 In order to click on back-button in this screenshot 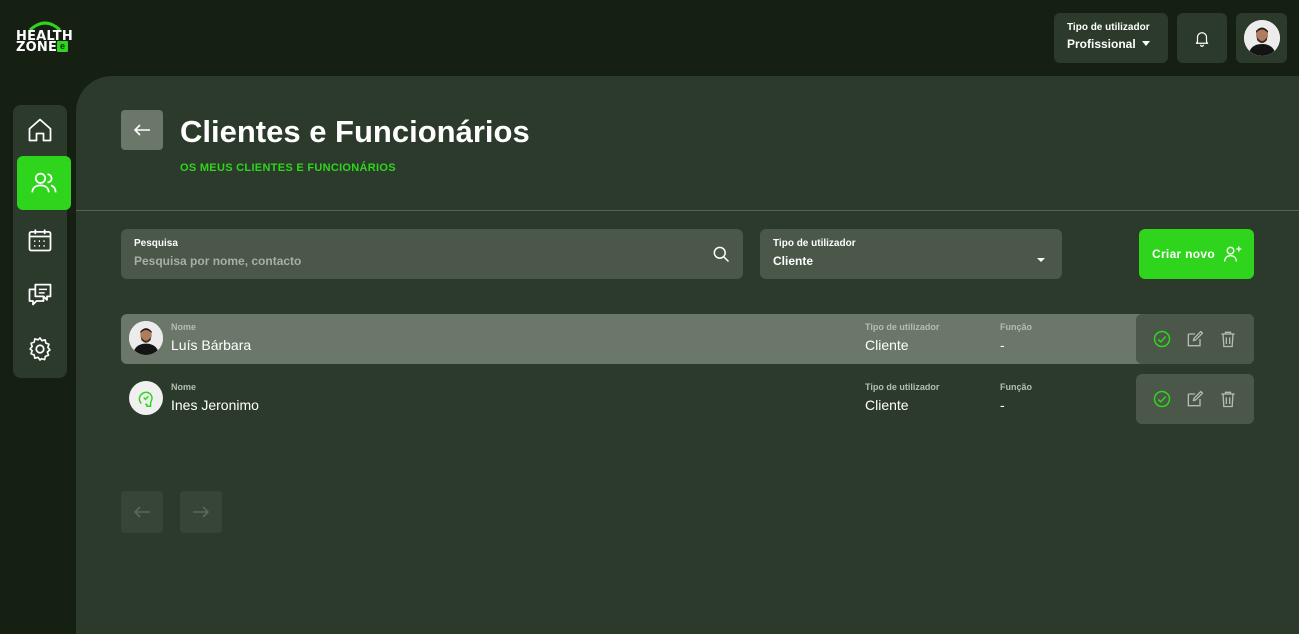, I will do `click(142, 130)`.